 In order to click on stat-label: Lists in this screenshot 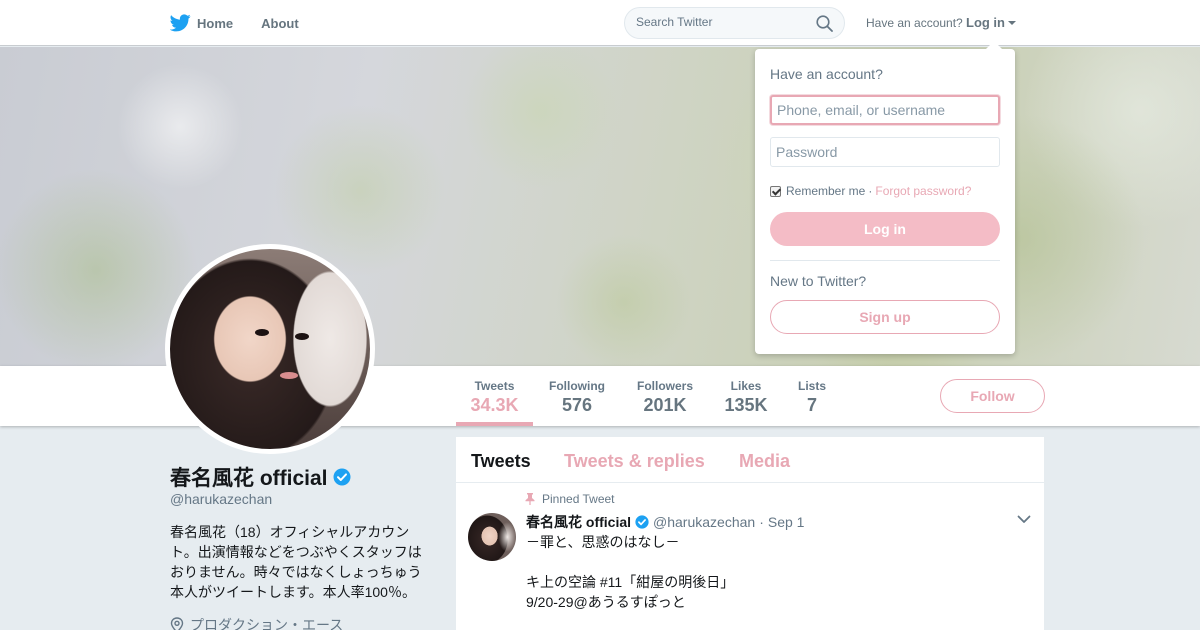, I will do `click(811, 386)`.